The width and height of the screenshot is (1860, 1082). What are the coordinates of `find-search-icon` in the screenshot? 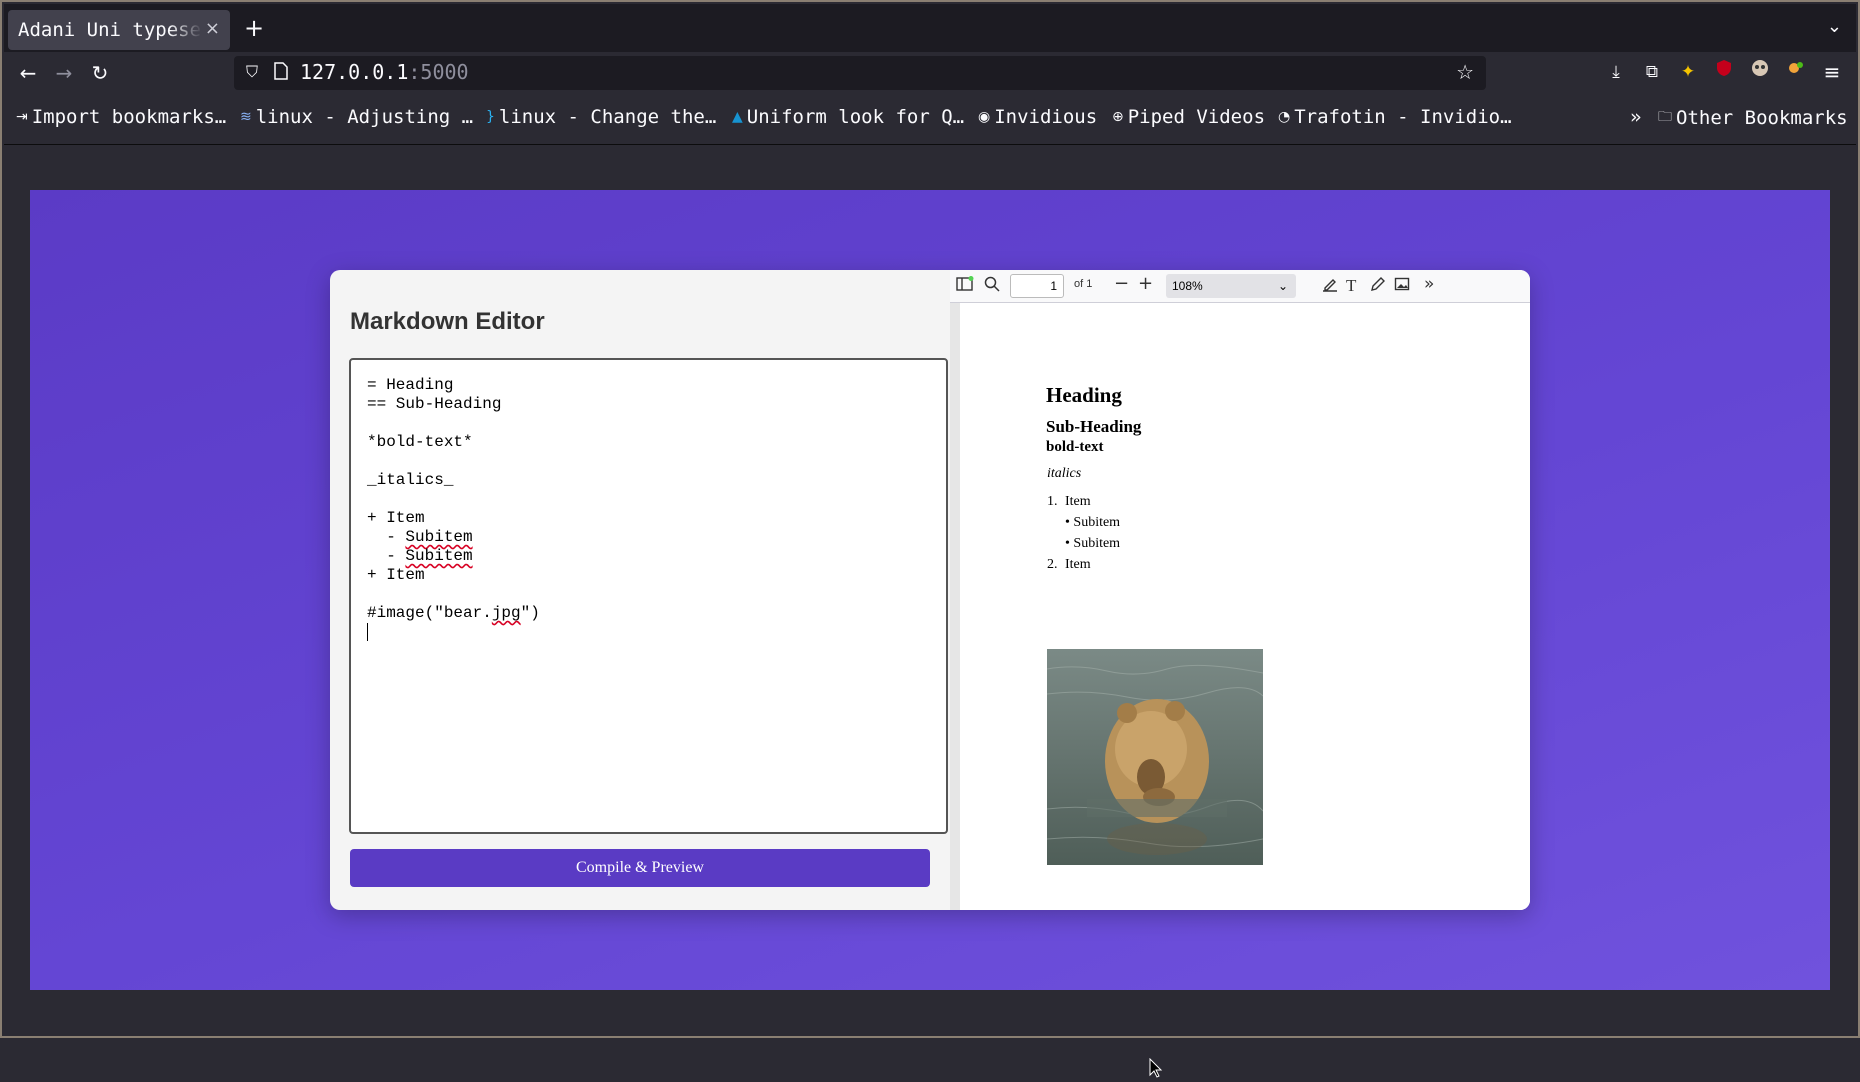 It's located at (992, 286).